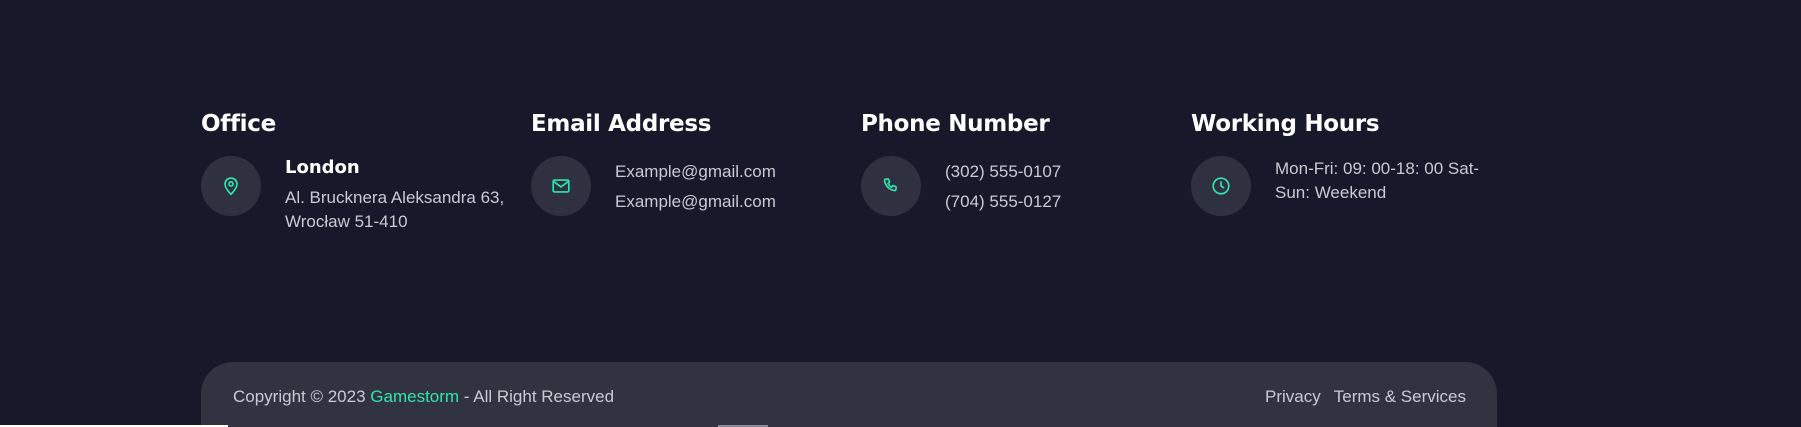 This screenshot has width=1801, height=427. Describe the element at coordinates (621, 124) in the screenshot. I see `email-title: Email Address` at that location.